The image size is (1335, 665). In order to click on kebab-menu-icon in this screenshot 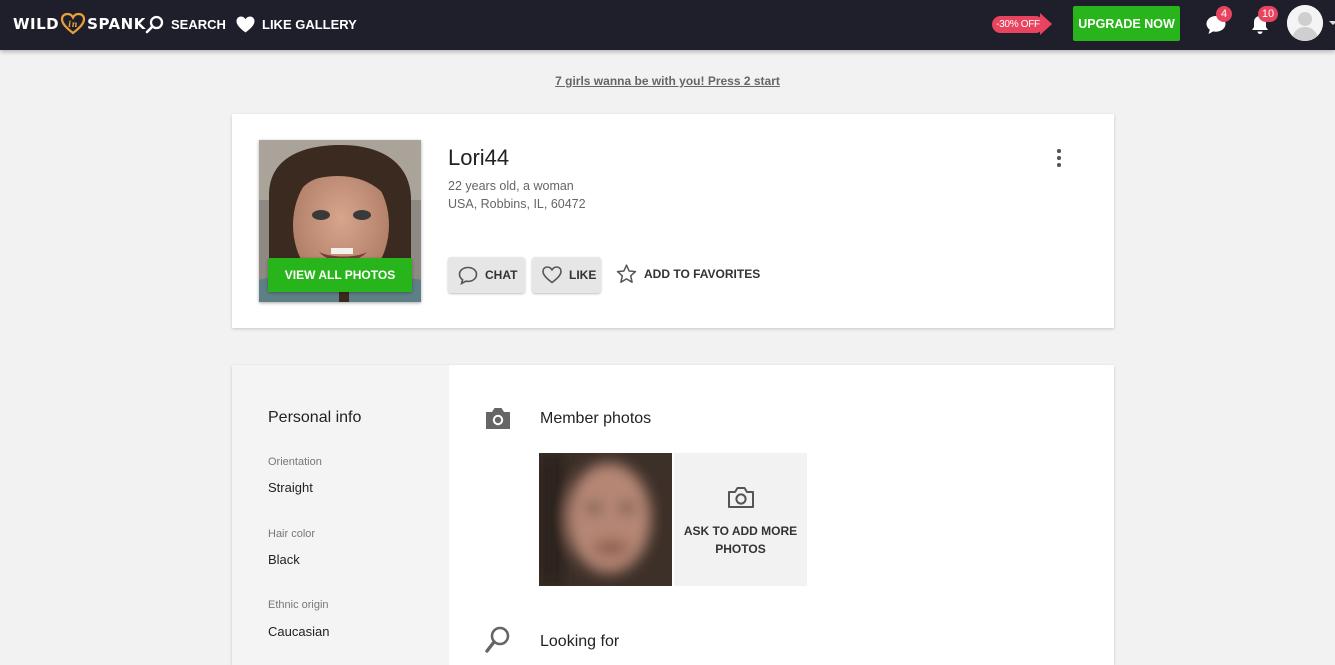, I will do `click(1059, 159)`.